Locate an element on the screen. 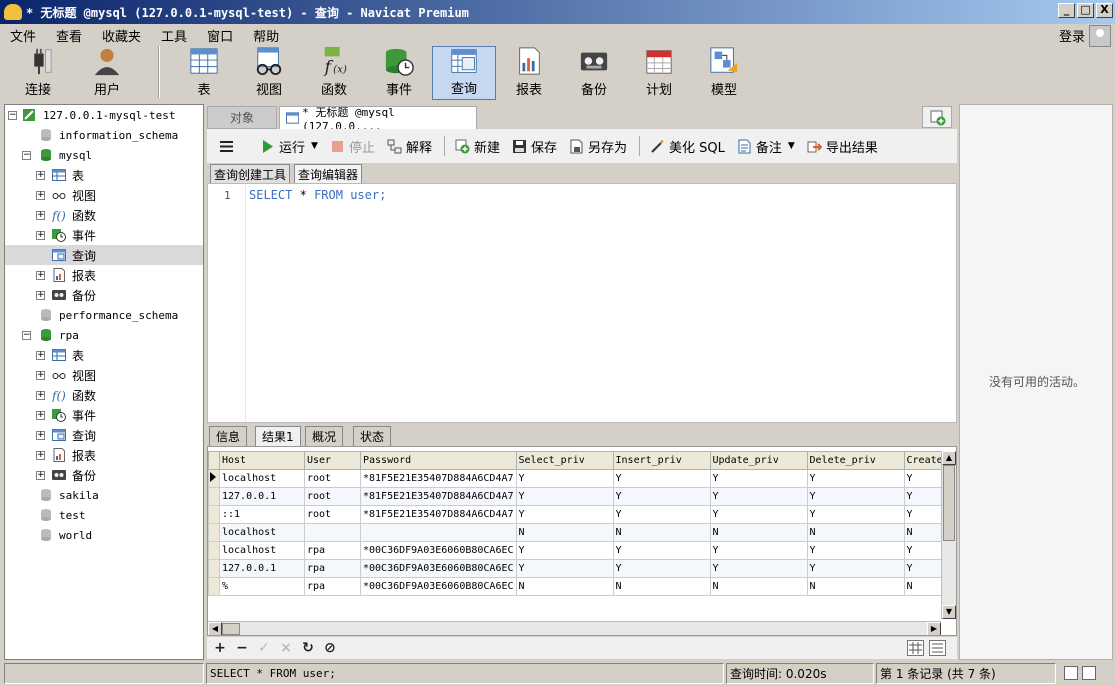 The width and height of the screenshot is (1115, 686). stop-icon: ⊘ is located at coordinates (330, 648).